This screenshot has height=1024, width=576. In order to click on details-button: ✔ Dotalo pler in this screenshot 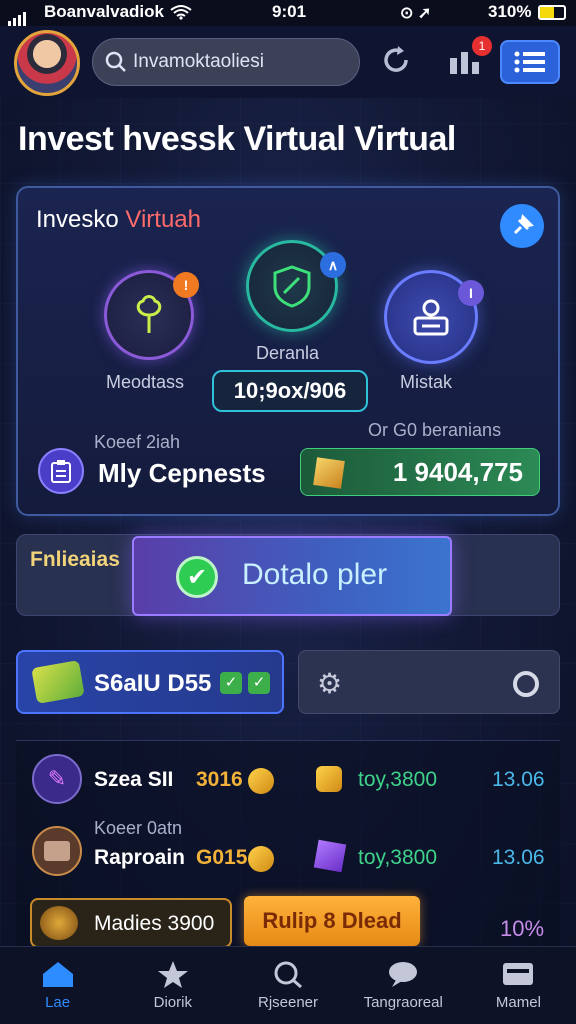, I will do `click(292, 576)`.